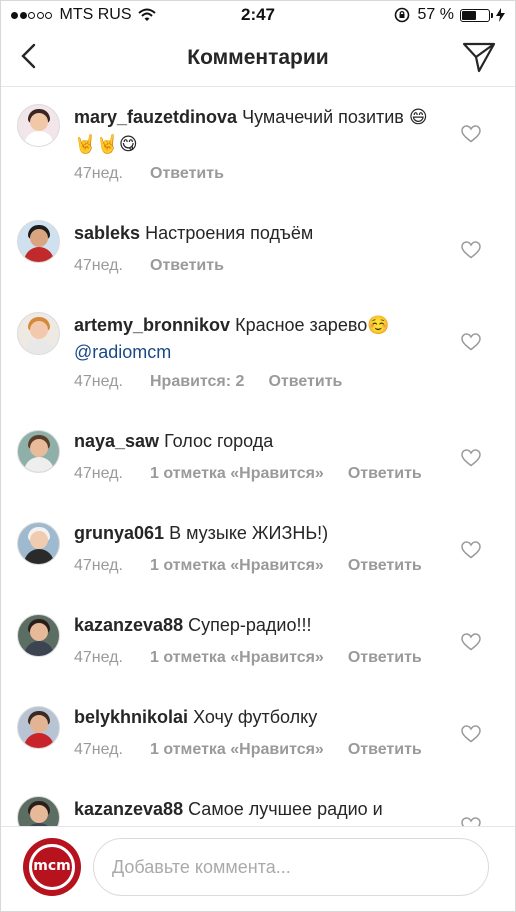 The height and width of the screenshot is (912, 516). I want to click on station-logo: mcm, so click(52, 866).